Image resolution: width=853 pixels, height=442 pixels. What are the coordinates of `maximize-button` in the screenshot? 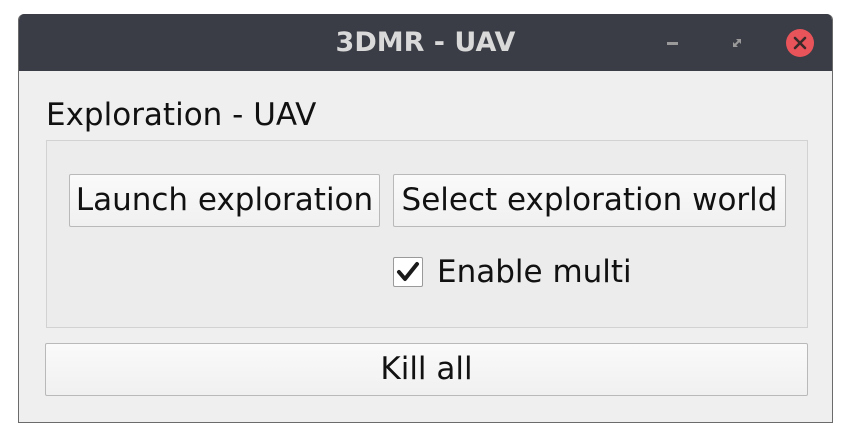 It's located at (737, 43).